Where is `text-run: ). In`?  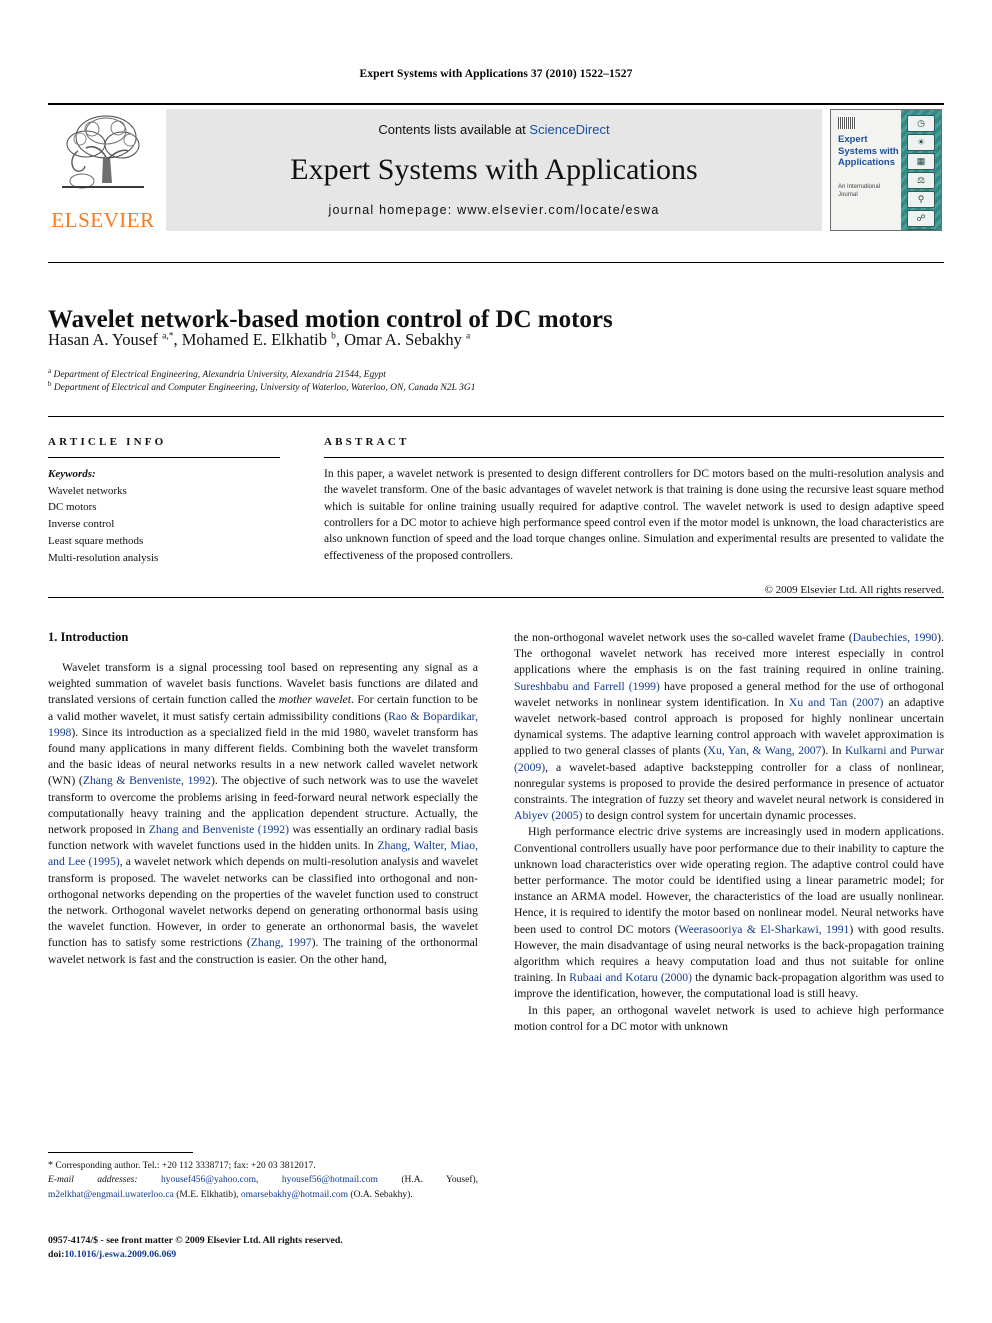
text-run: ). In is located at coordinates (833, 751).